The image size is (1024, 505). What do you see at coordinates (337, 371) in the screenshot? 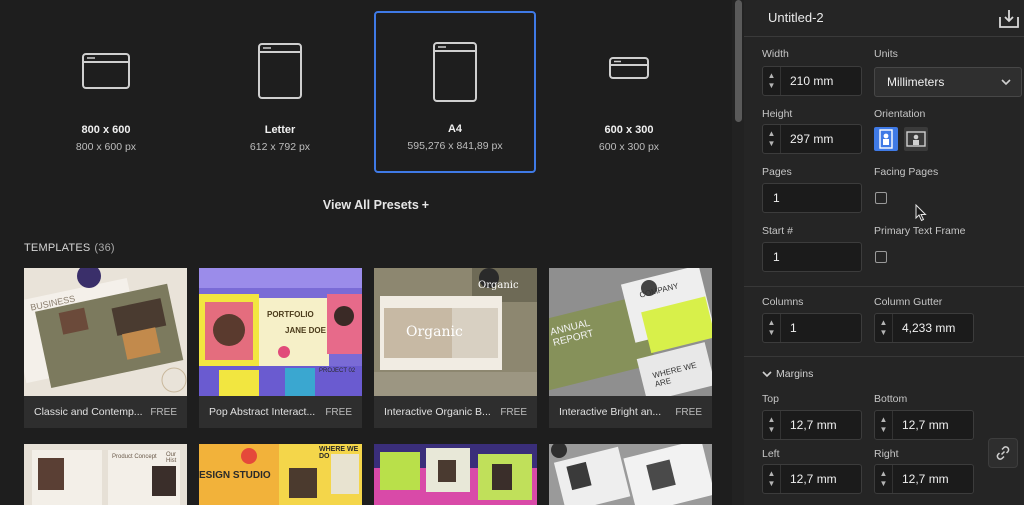
I see `thumb-text: PROJECT 02` at bounding box center [337, 371].